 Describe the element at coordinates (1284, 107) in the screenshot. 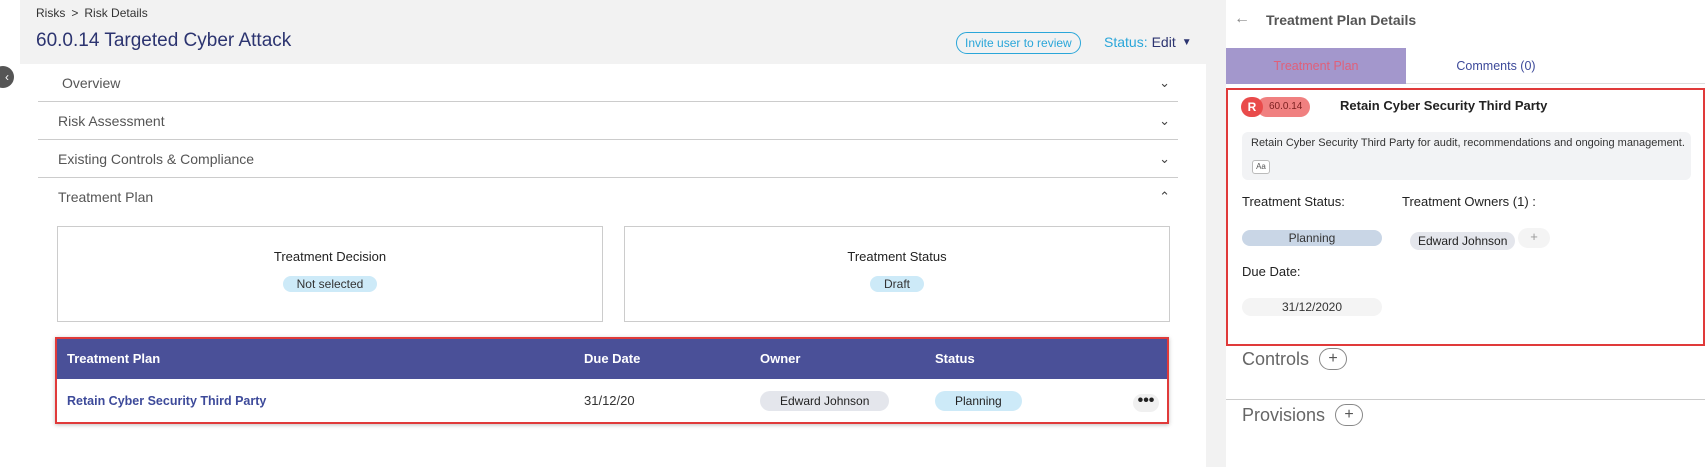

I see `risk-code-badge: 60.0.14` at that location.